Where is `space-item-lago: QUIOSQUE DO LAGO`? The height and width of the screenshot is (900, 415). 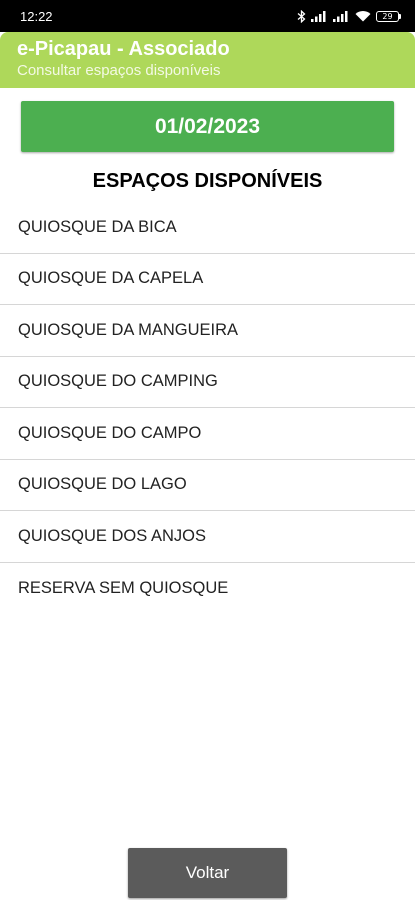 space-item-lago: QUIOSQUE DO LAGO is located at coordinates (207, 485).